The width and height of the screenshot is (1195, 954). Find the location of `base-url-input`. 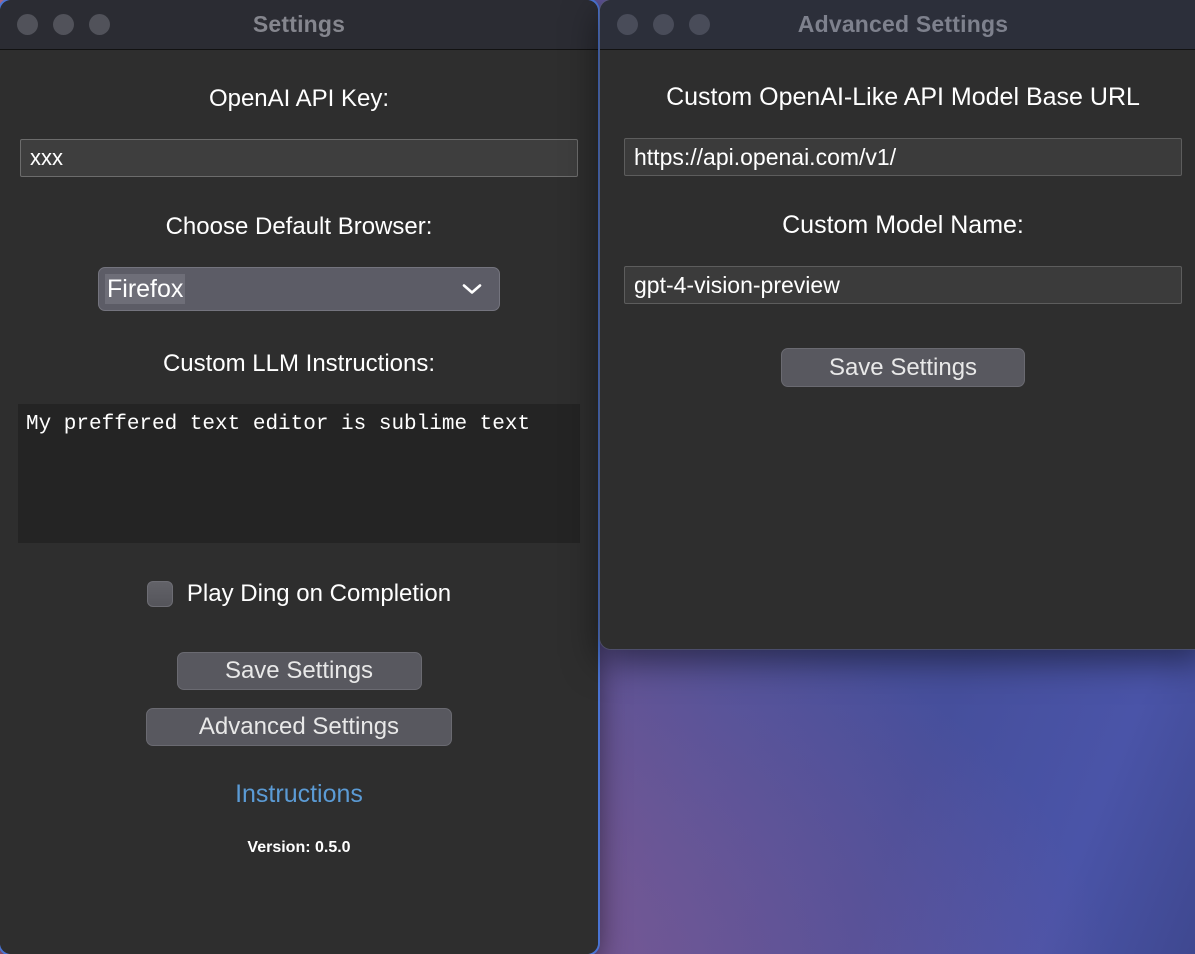

base-url-input is located at coordinates (903, 157).